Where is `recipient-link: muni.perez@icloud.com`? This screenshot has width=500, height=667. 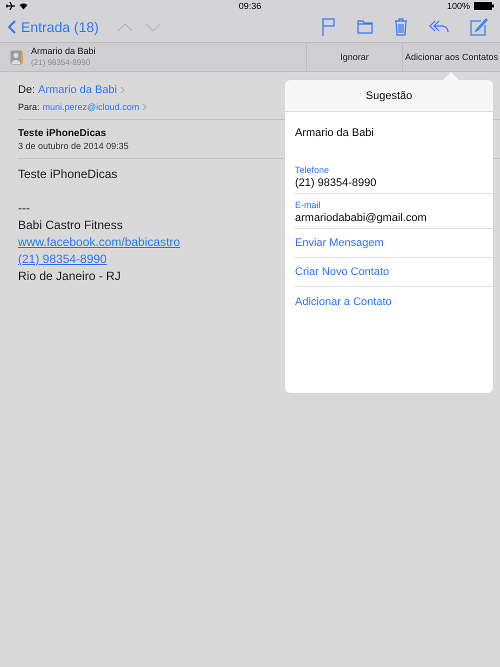
recipient-link: muni.perez@icloud.com is located at coordinates (91, 107).